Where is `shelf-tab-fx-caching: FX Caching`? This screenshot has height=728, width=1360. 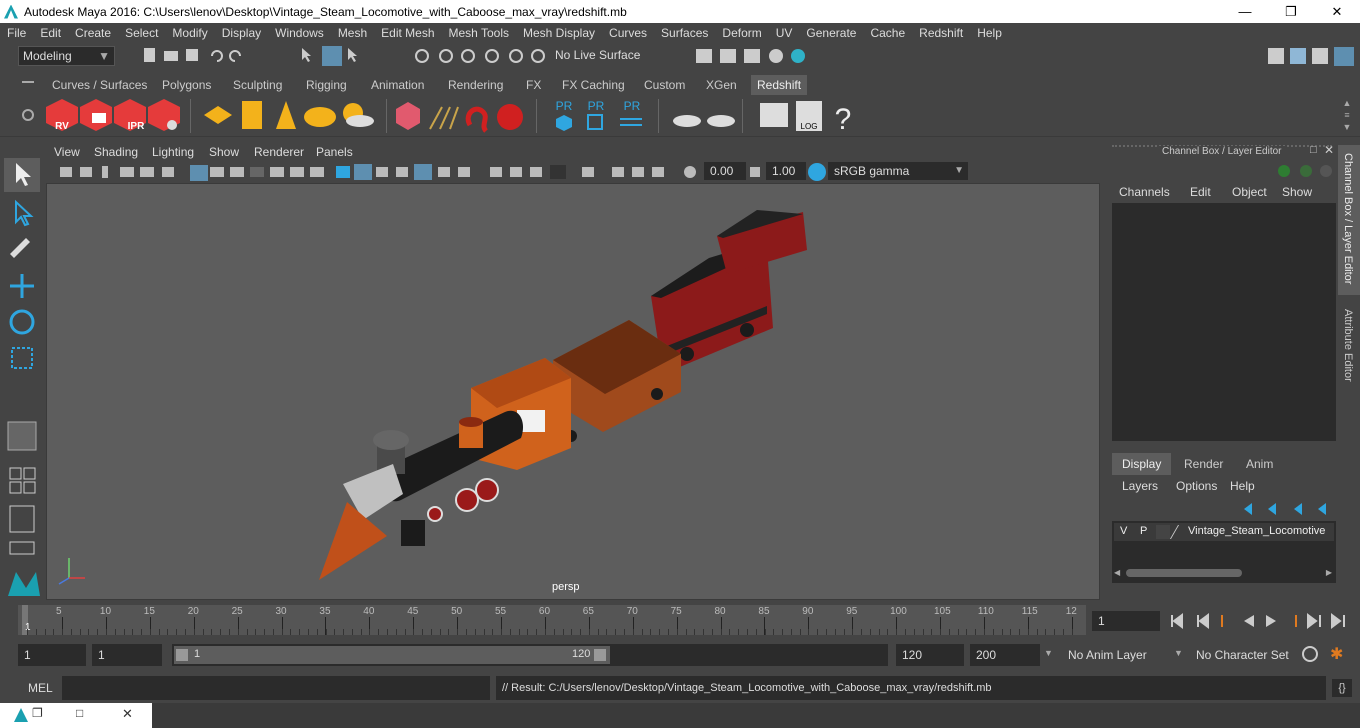
shelf-tab-fx-caching: FX Caching is located at coordinates (593, 85).